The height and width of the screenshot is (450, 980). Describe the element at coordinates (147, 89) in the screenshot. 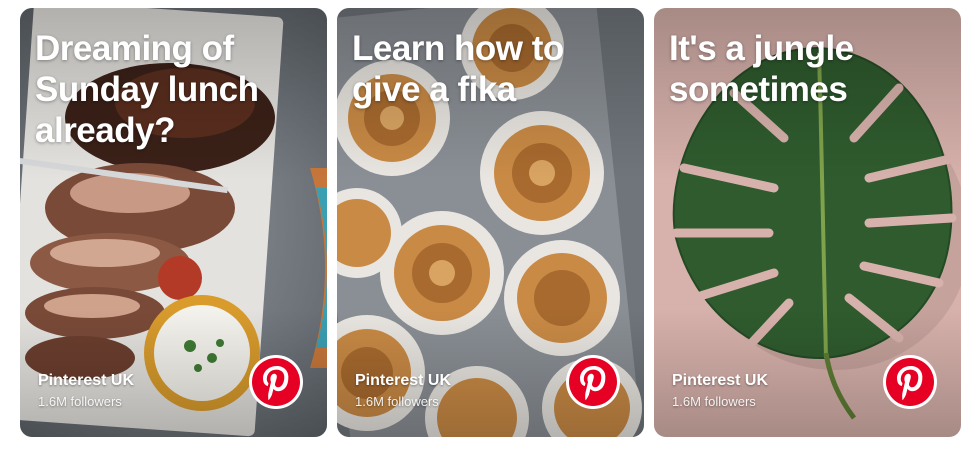

I see `card-title: Dreaming of Sunday lunch already?` at that location.